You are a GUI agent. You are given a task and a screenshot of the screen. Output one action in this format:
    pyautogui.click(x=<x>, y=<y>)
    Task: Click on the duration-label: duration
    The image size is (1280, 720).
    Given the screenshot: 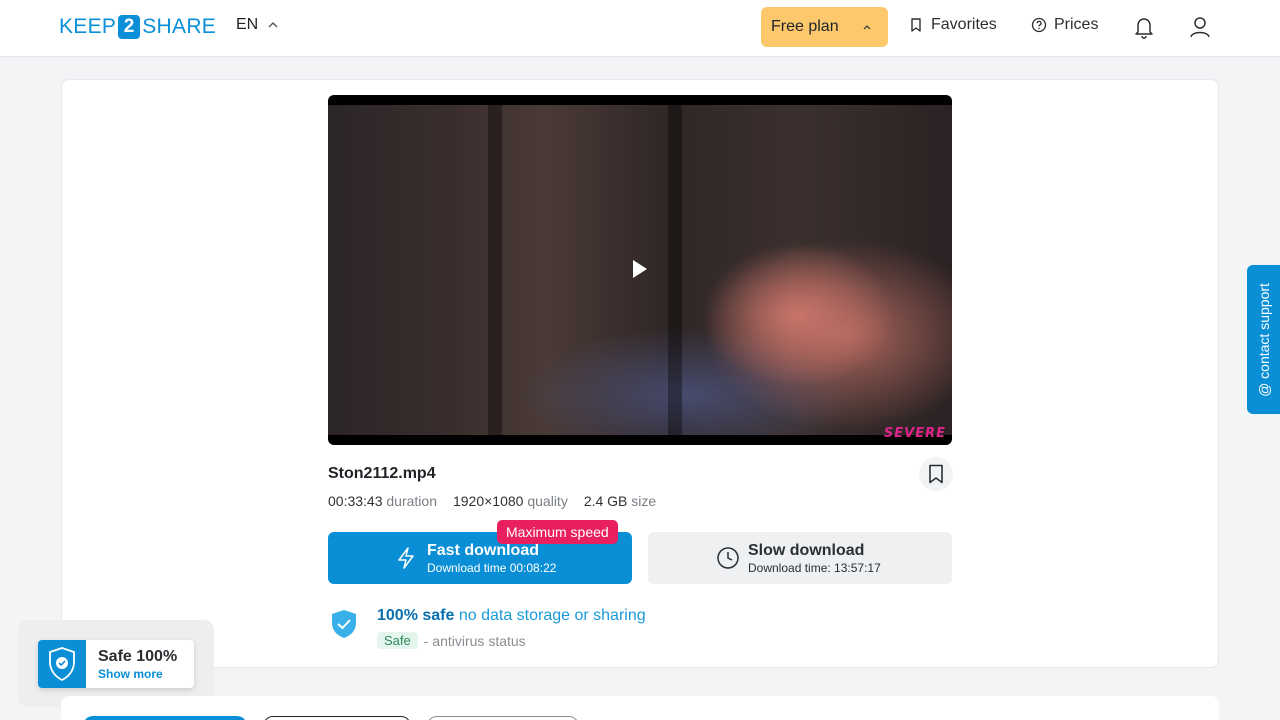 What is the action you would take?
    pyautogui.click(x=411, y=501)
    